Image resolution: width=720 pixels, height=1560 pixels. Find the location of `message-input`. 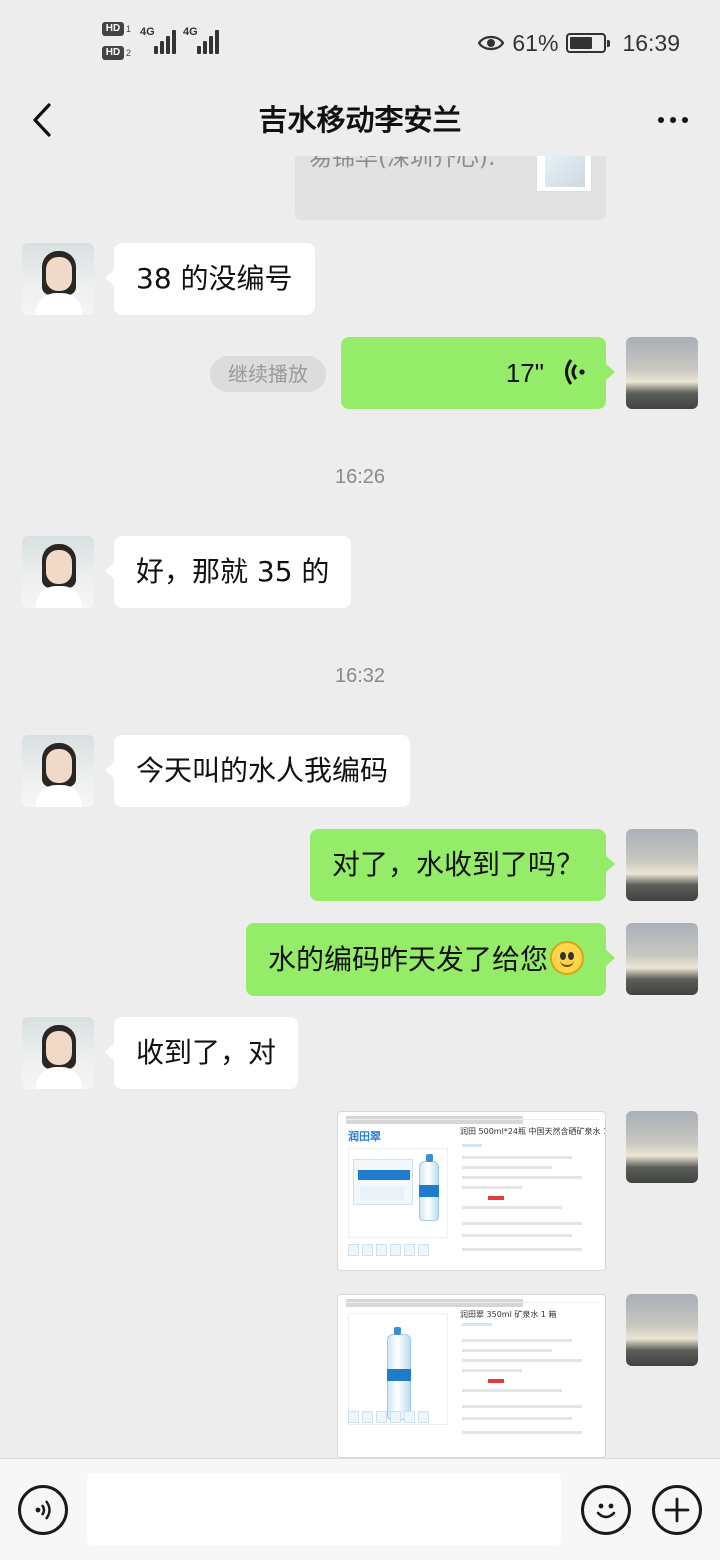

message-input is located at coordinates (324, 1509).